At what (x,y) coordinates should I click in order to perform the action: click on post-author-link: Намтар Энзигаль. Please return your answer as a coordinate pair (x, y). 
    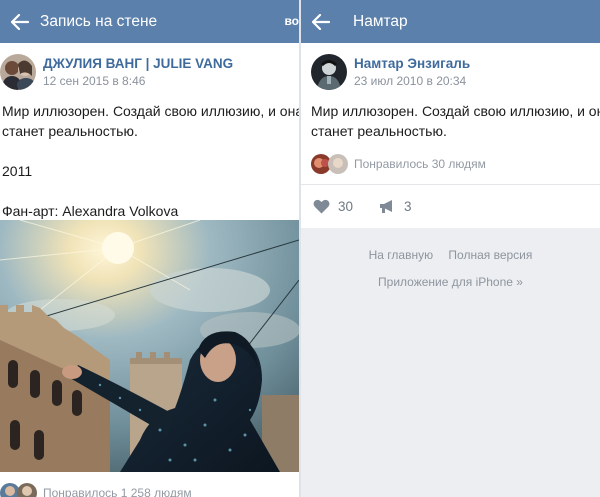
    Looking at the image, I should click on (412, 64).